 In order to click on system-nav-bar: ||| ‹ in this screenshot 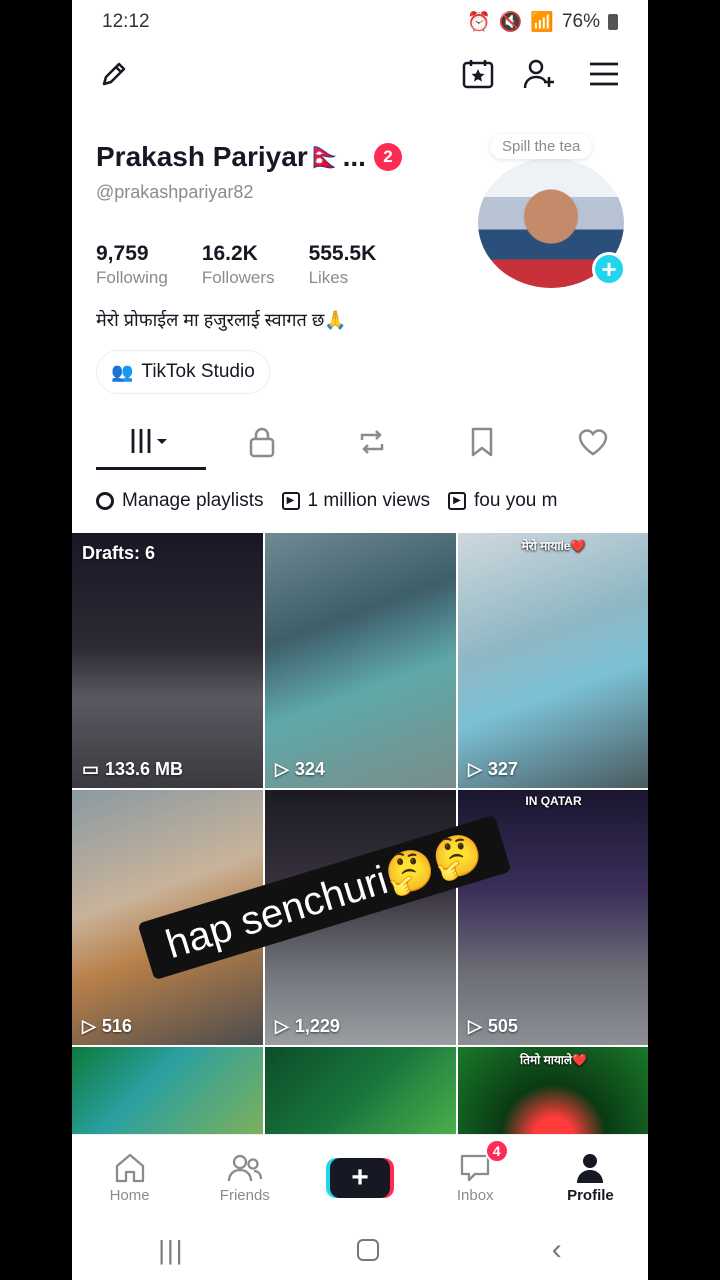, I will do `click(360, 1250)`.